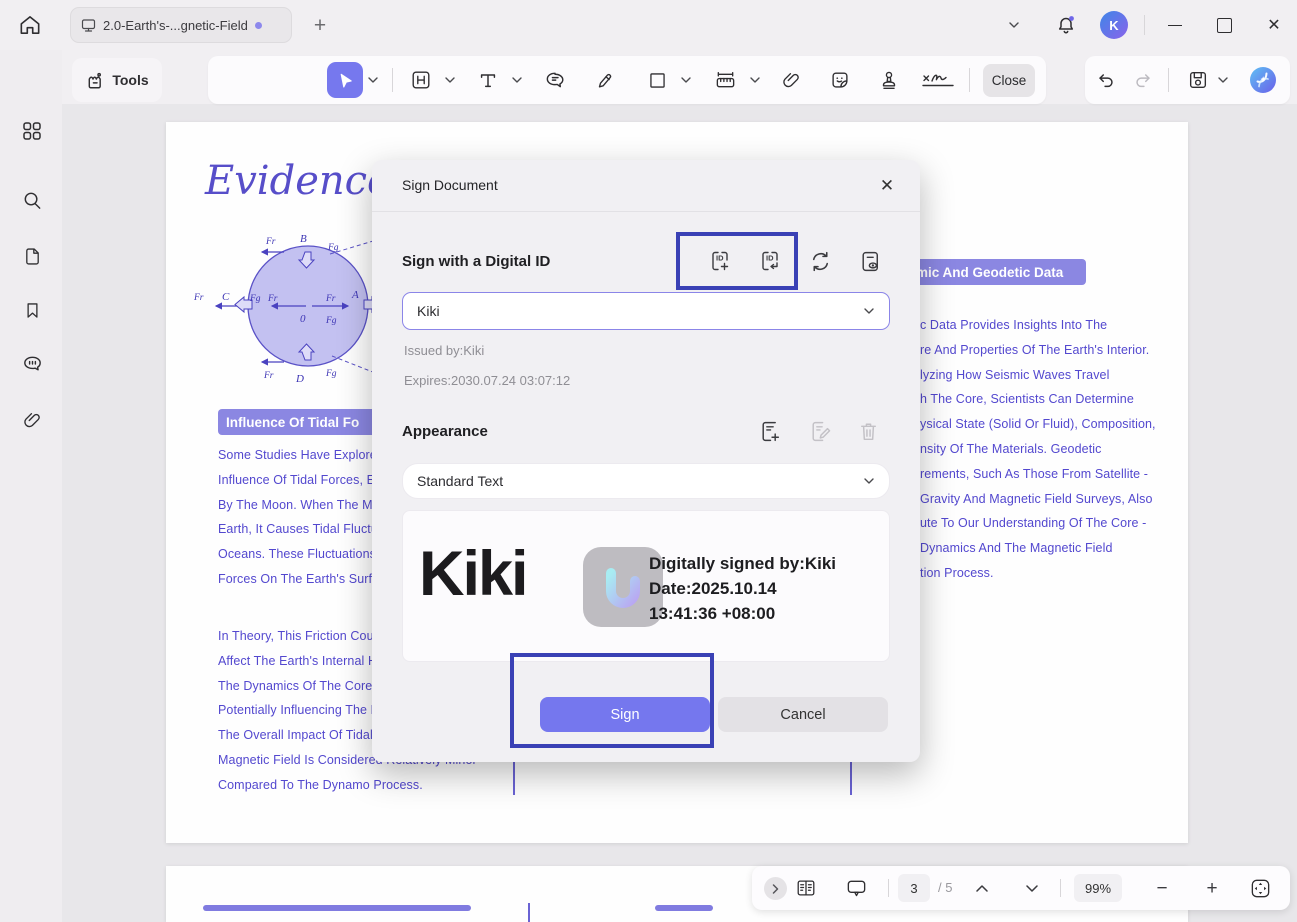 This screenshot has width=1297, height=922. What do you see at coordinates (712, 613) in the screenshot?
I see `signature-detail-line: 13:41:36 +08:00` at bounding box center [712, 613].